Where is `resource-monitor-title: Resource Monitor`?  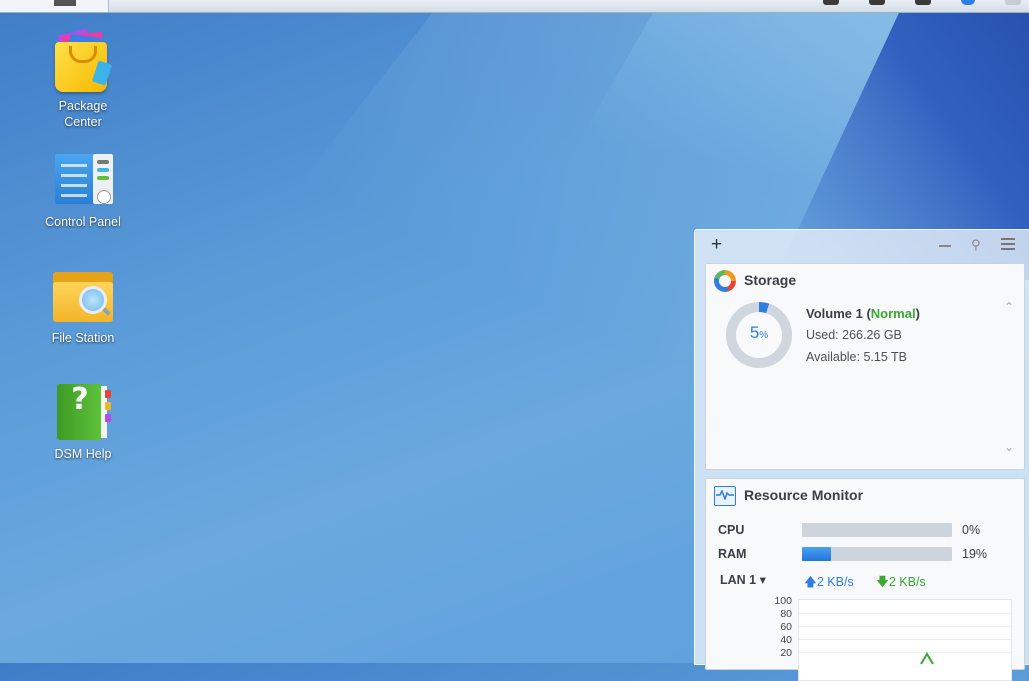
resource-monitor-title: Resource Monitor is located at coordinates (804, 495).